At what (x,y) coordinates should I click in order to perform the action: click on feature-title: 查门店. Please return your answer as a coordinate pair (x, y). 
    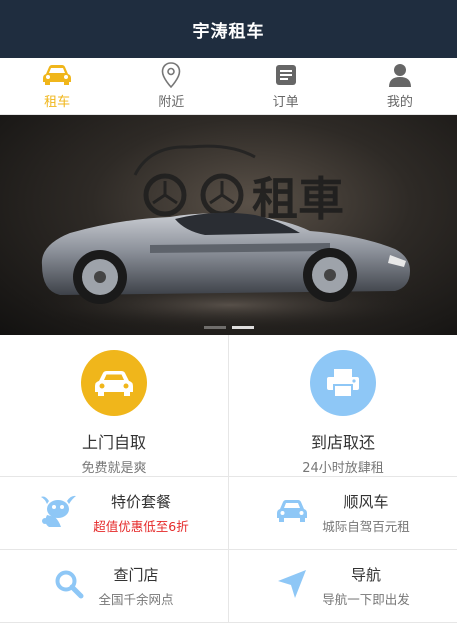
    Looking at the image, I should click on (136, 575).